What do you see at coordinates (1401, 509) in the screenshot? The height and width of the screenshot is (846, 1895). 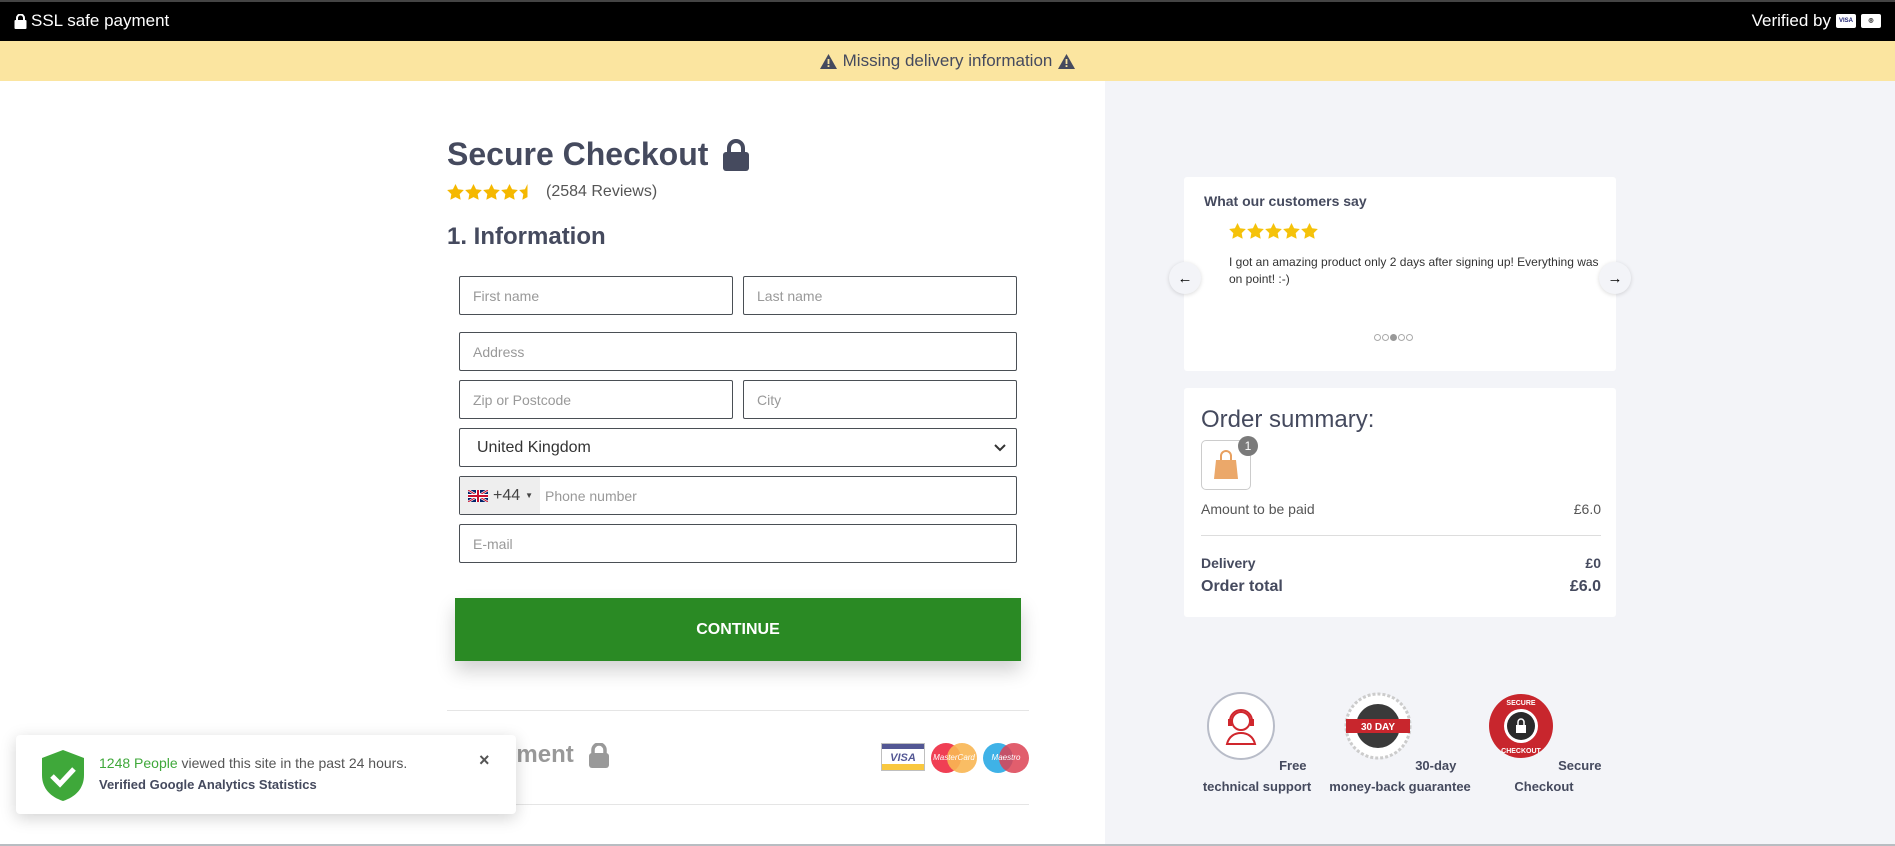 I see `amount-row: Amount to be paid £6.0` at bounding box center [1401, 509].